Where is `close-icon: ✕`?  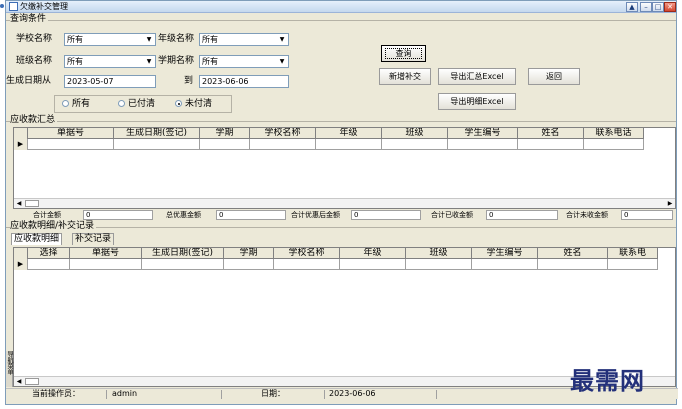
close-icon: ✕ is located at coordinates (670, 7).